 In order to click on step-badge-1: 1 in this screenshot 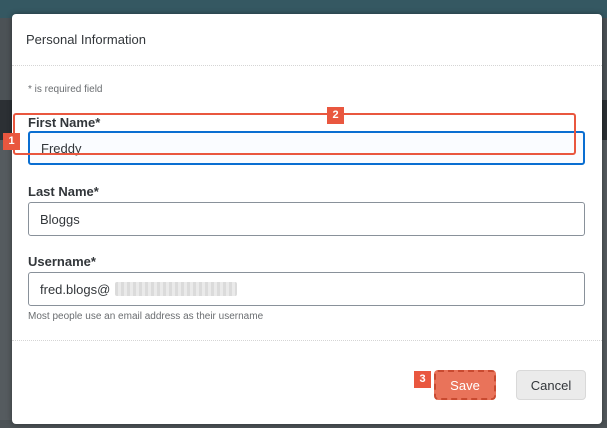, I will do `click(11, 141)`.